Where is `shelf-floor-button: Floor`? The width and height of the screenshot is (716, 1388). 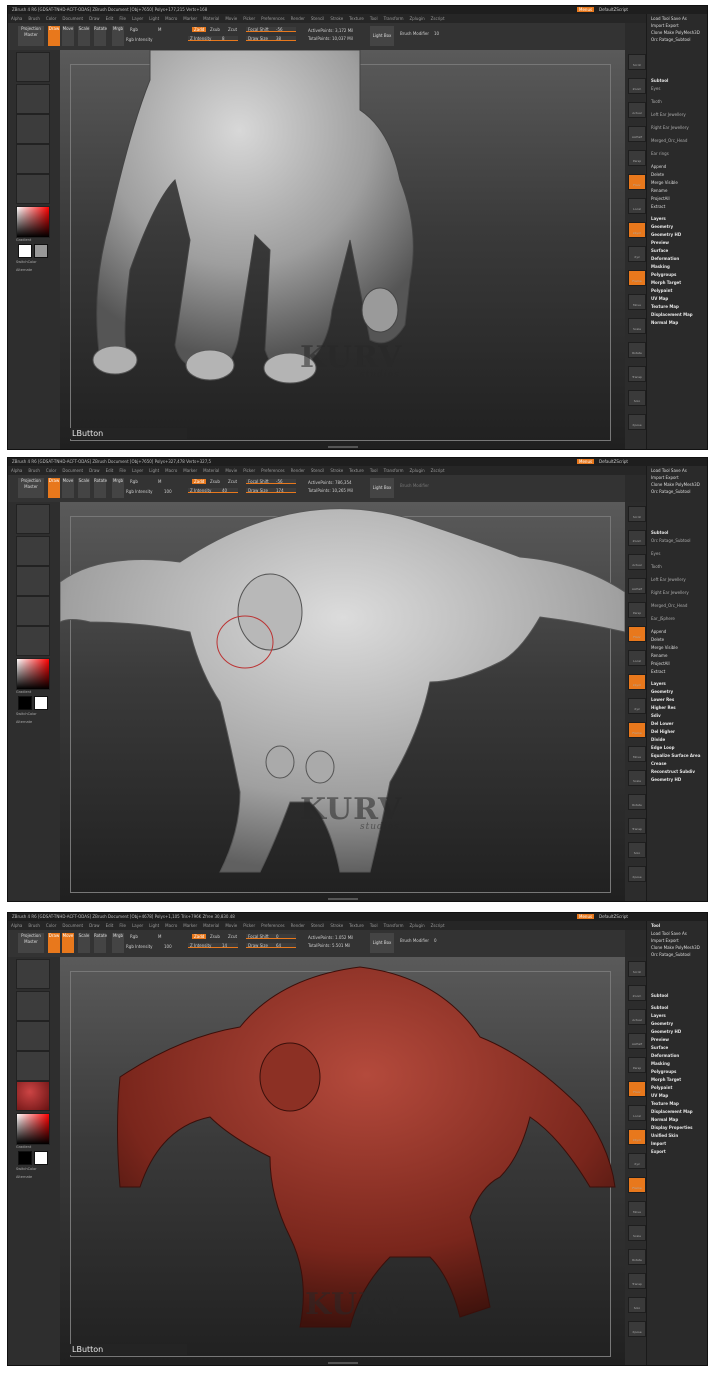
shelf-floor-button: Floor is located at coordinates (637, 182).